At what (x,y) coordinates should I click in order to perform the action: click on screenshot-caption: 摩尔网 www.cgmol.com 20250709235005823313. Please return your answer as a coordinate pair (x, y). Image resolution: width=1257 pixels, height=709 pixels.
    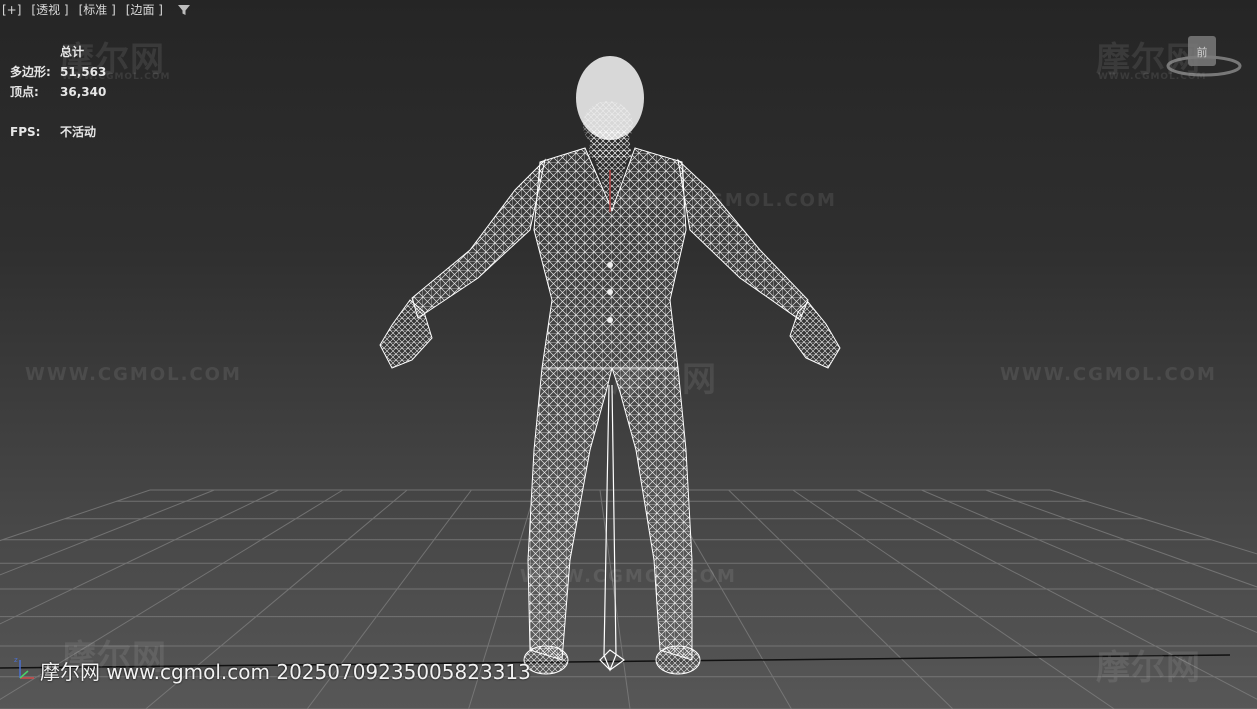
    Looking at the image, I should click on (285, 672).